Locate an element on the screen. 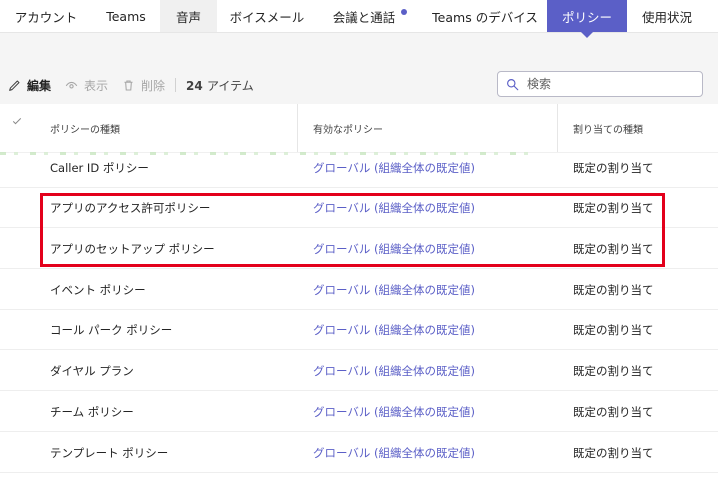 The width and height of the screenshot is (718, 477). item-count-number: 24 is located at coordinates (194, 85).